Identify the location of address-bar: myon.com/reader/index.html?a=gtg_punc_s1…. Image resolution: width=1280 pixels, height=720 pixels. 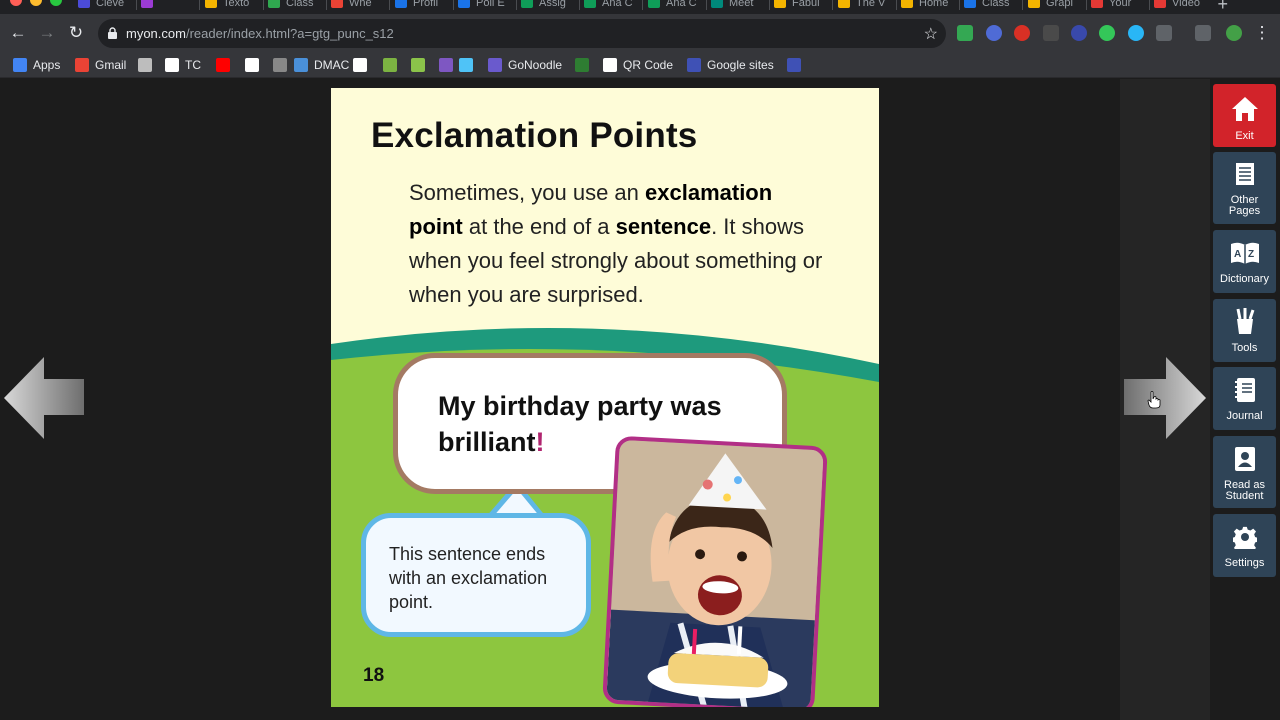
(522, 33).